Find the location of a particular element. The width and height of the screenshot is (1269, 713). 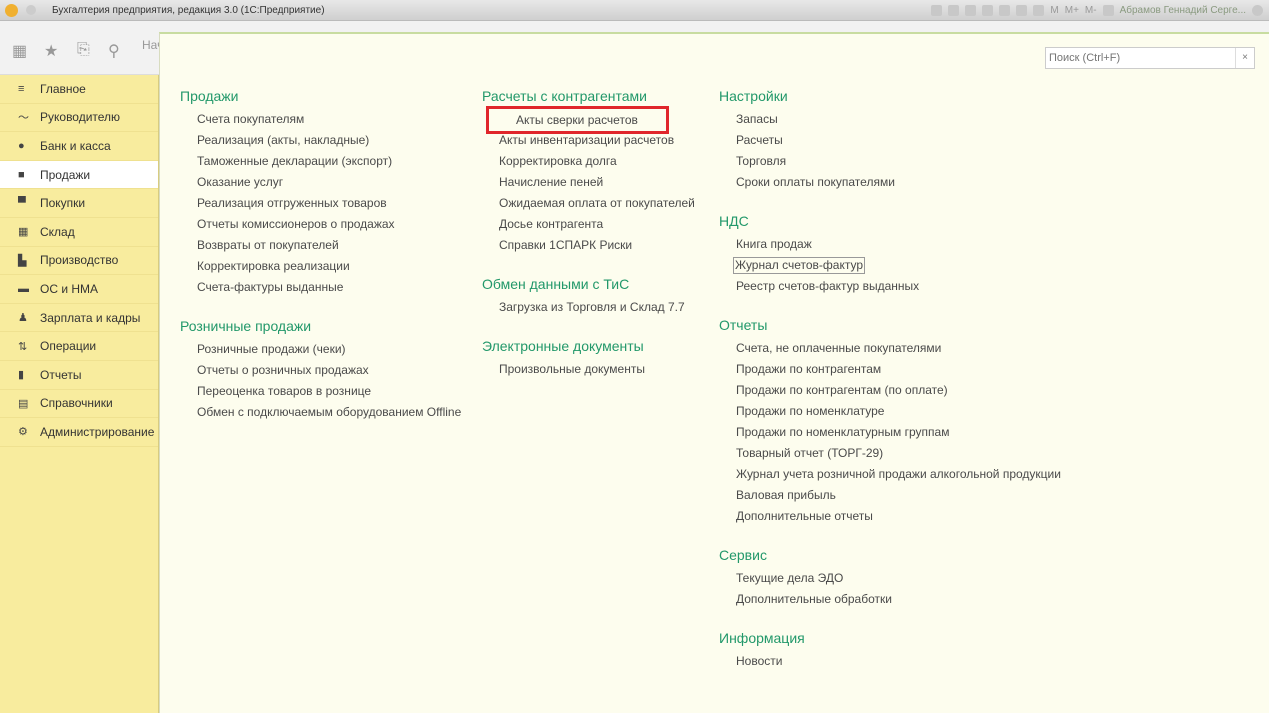

command-link: Акты сверки расчетов is located at coordinates (588, 120).